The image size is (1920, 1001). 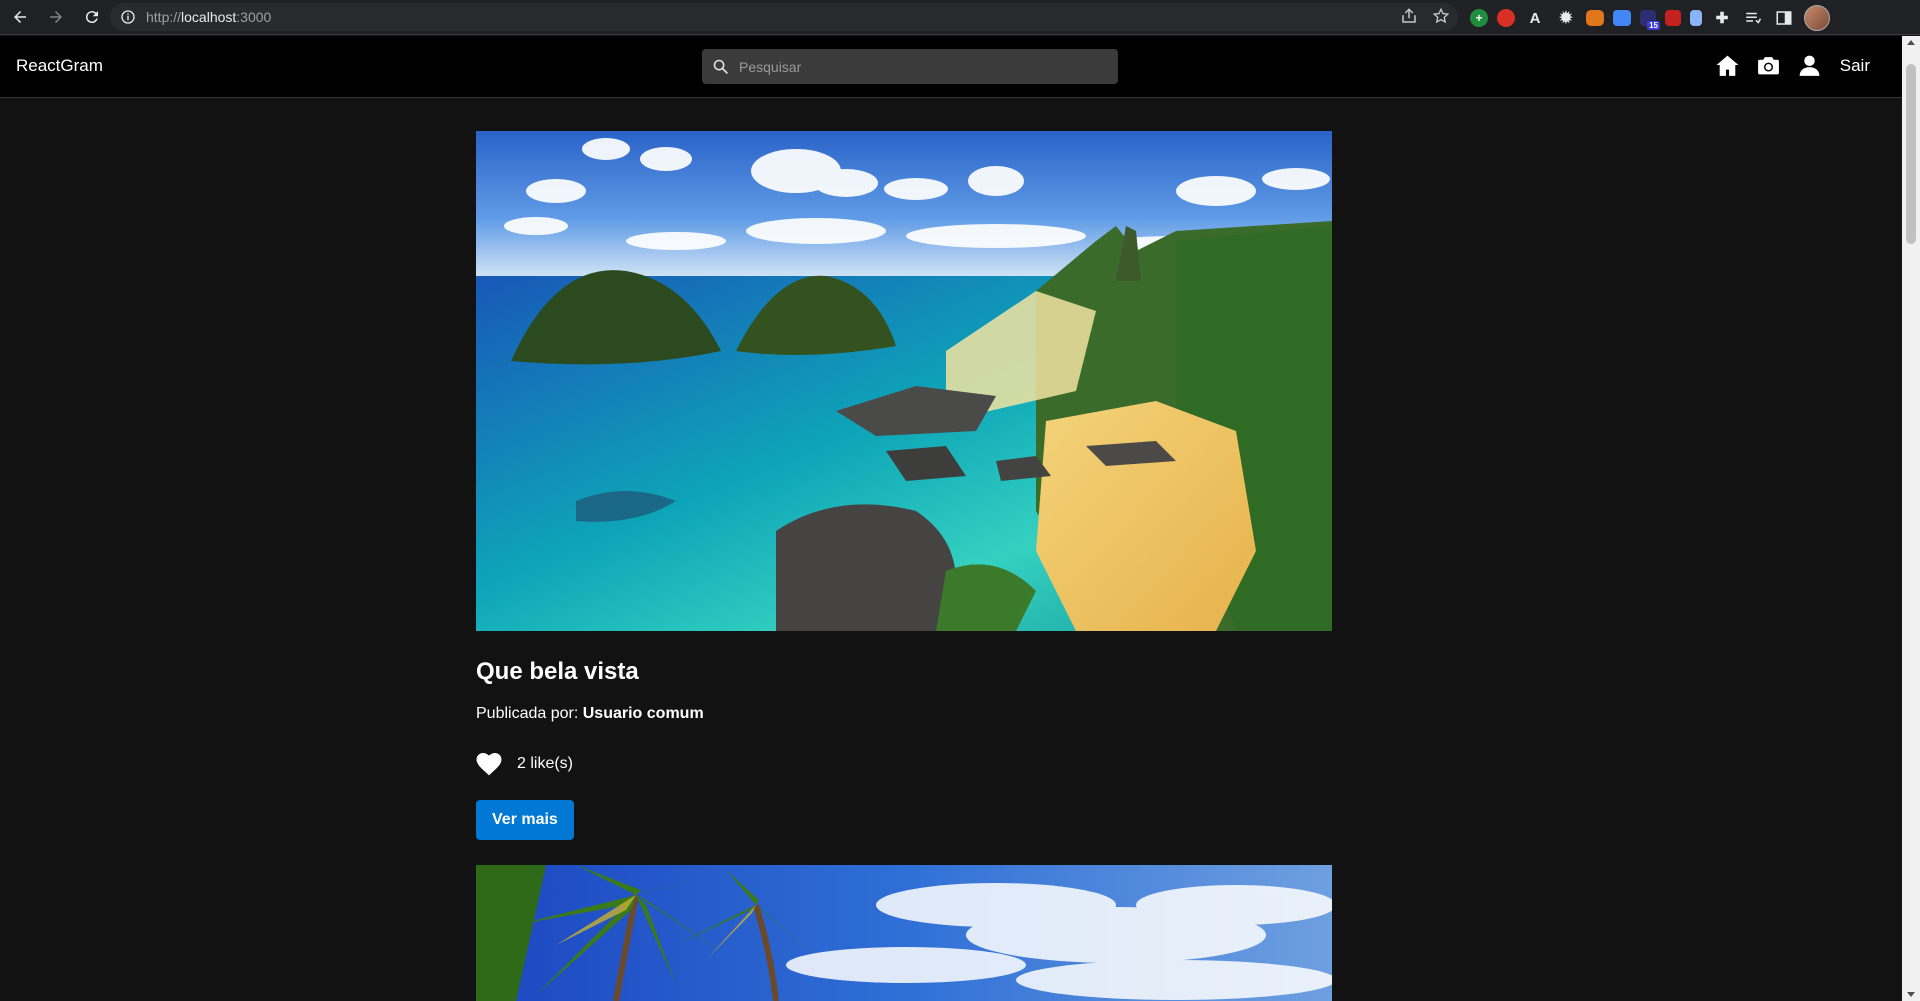 I want to click on back-button, so click(x=20, y=17).